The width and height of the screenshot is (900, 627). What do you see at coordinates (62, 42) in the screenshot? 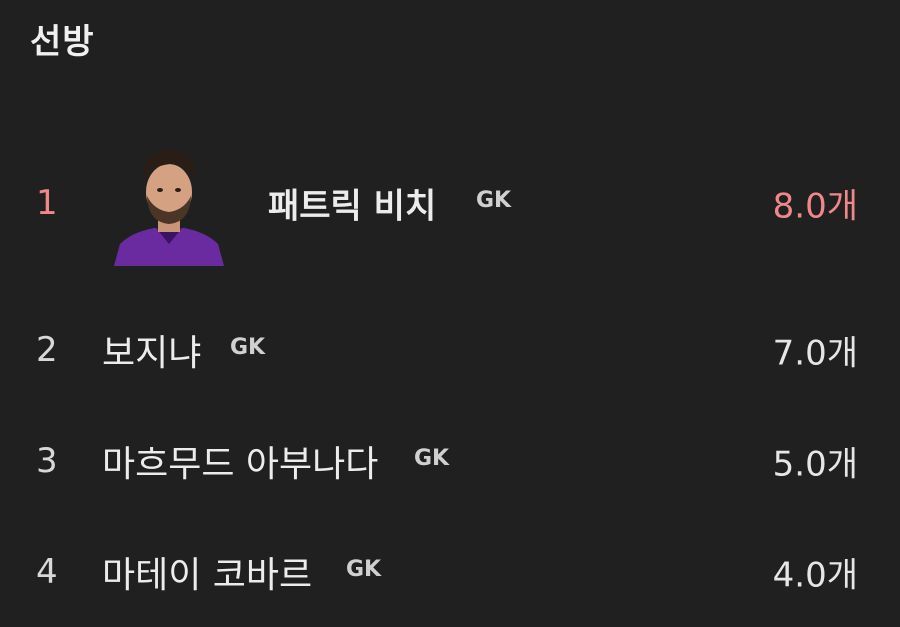
I see `section-title: 선방` at bounding box center [62, 42].